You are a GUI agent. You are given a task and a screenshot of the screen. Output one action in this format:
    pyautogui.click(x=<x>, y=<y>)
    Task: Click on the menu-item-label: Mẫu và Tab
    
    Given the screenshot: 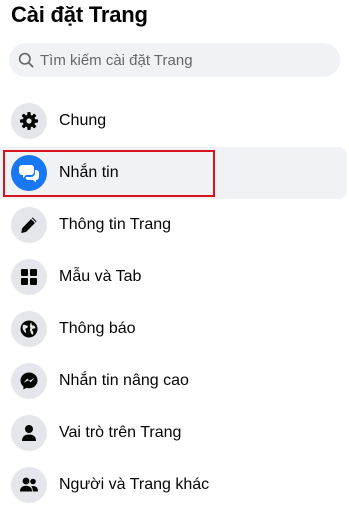 What is the action you would take?
    pyautogui.click(x=100, y=276)
    